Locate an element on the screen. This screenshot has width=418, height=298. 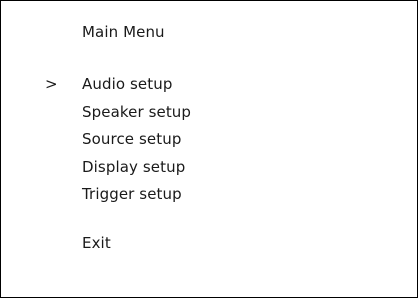
menu-item-source-setup: Source setup is located at coordinates (209, 144).